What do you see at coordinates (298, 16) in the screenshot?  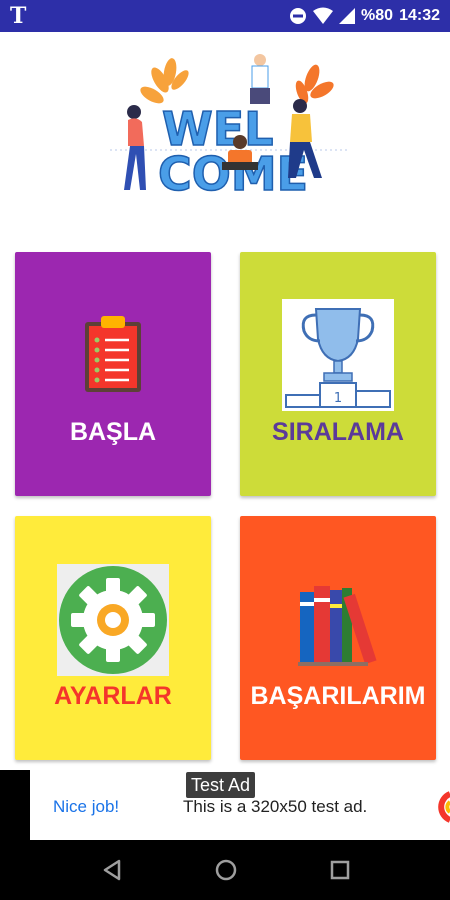 I see `dnd-icon` at bounding box center [298, 16].